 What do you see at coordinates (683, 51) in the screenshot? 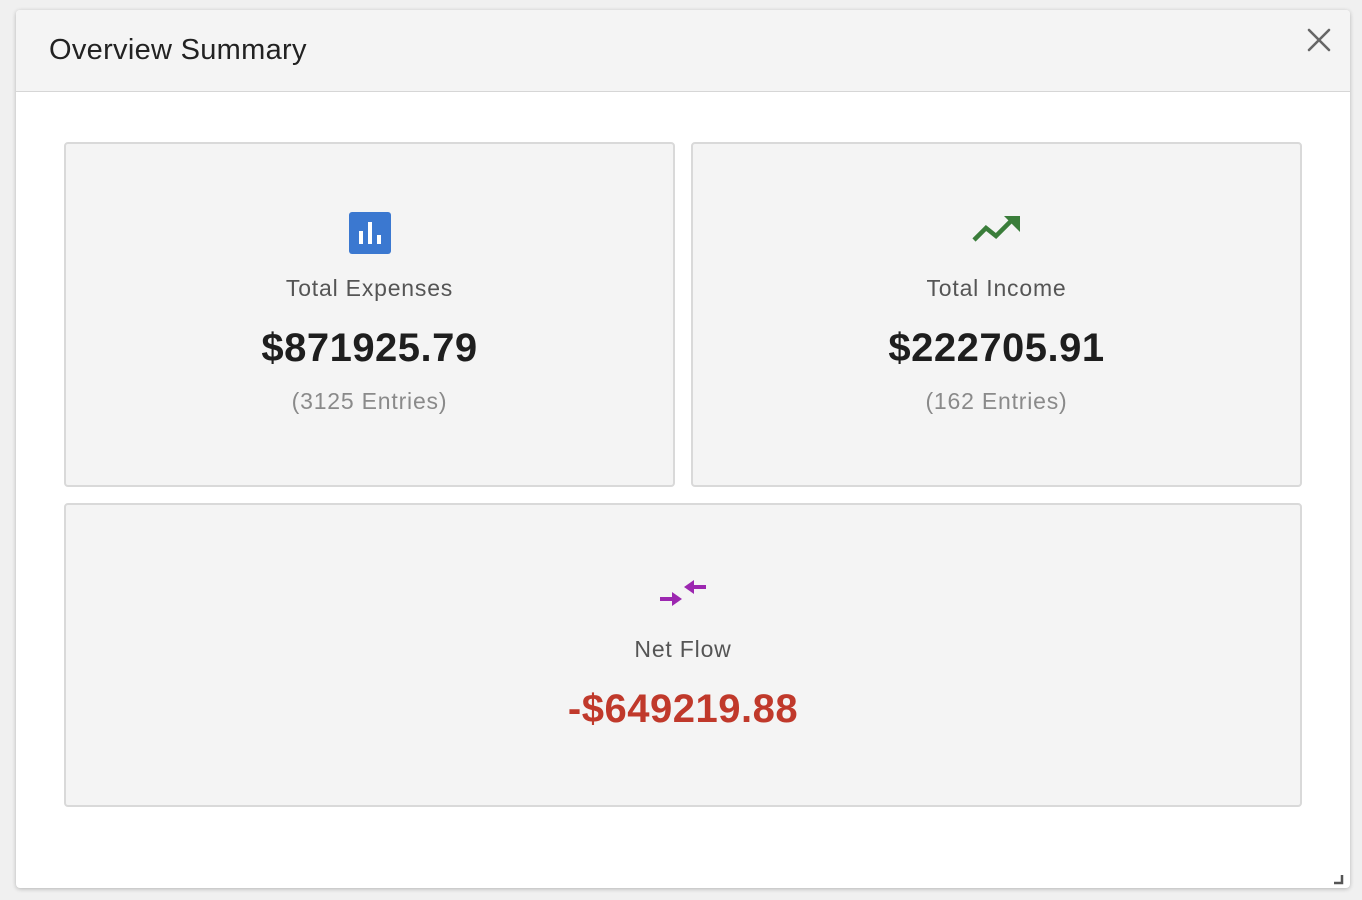
I see `dialog-header: Overview Summary` at bounding box center [683, 51].